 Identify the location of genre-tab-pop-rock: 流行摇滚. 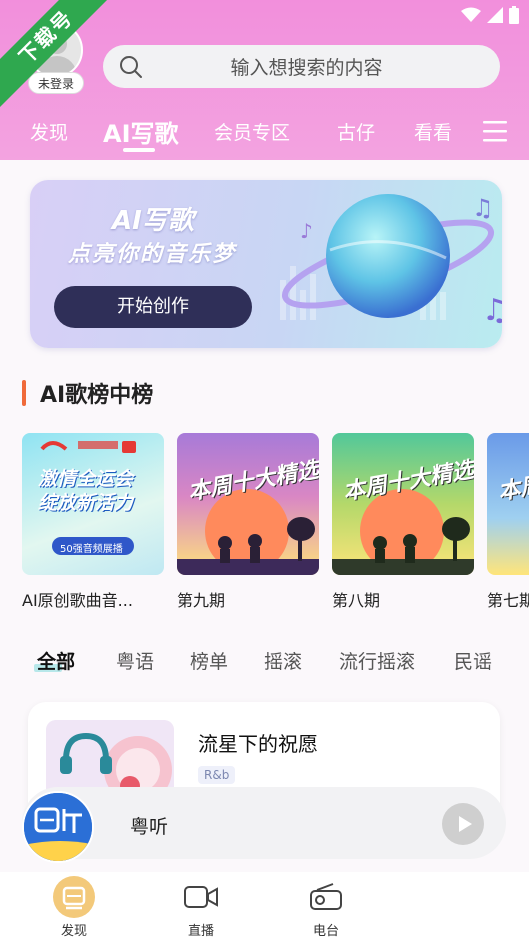
(377, 660).